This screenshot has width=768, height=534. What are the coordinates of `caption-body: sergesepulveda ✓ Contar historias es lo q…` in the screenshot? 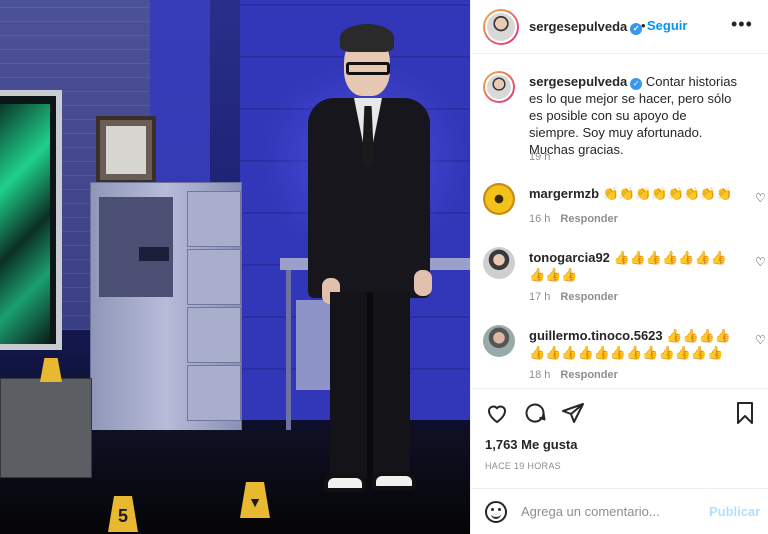 It's located at (634, 115).